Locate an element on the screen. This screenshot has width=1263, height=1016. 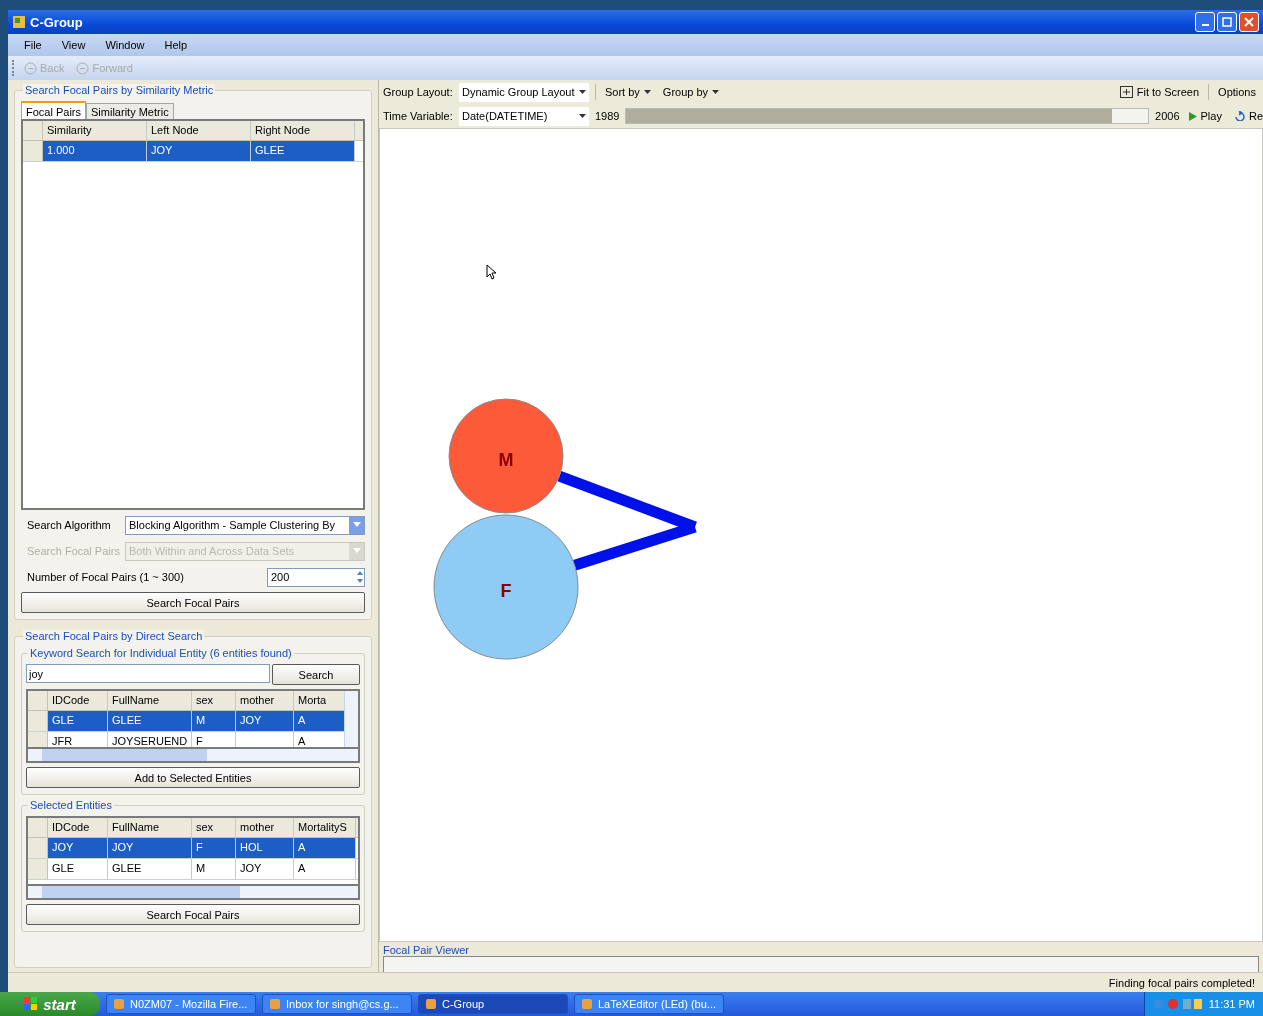
undo-arrow-icon is located at coordinates (1239, 116).